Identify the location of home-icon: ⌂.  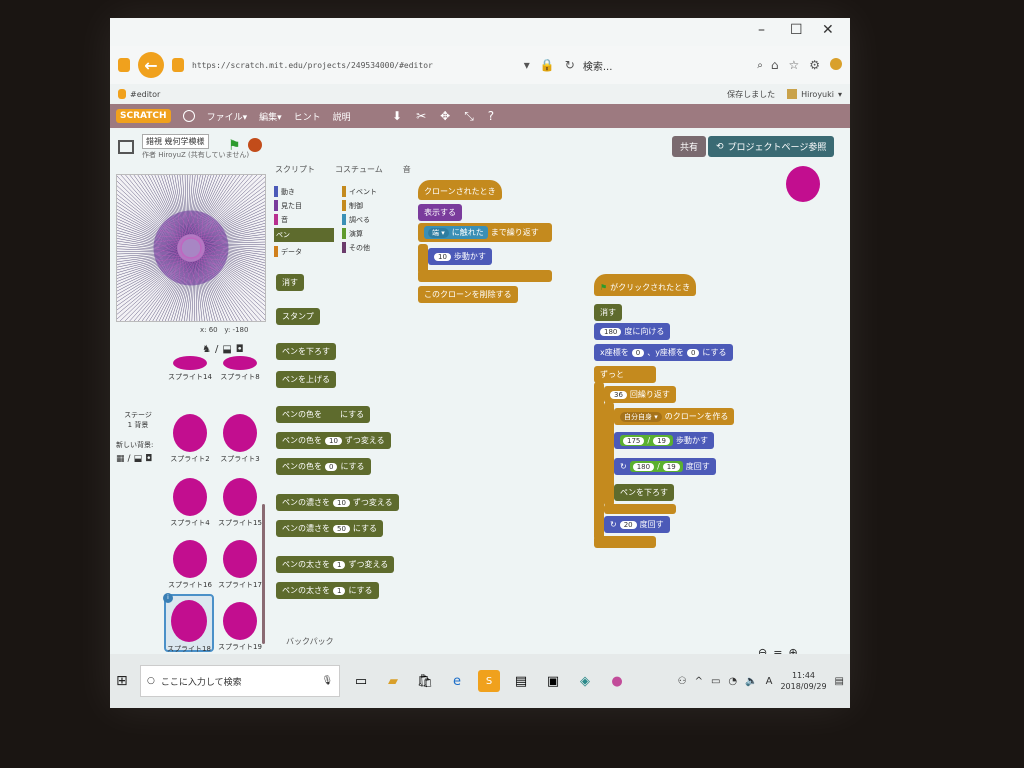
(775, 65).